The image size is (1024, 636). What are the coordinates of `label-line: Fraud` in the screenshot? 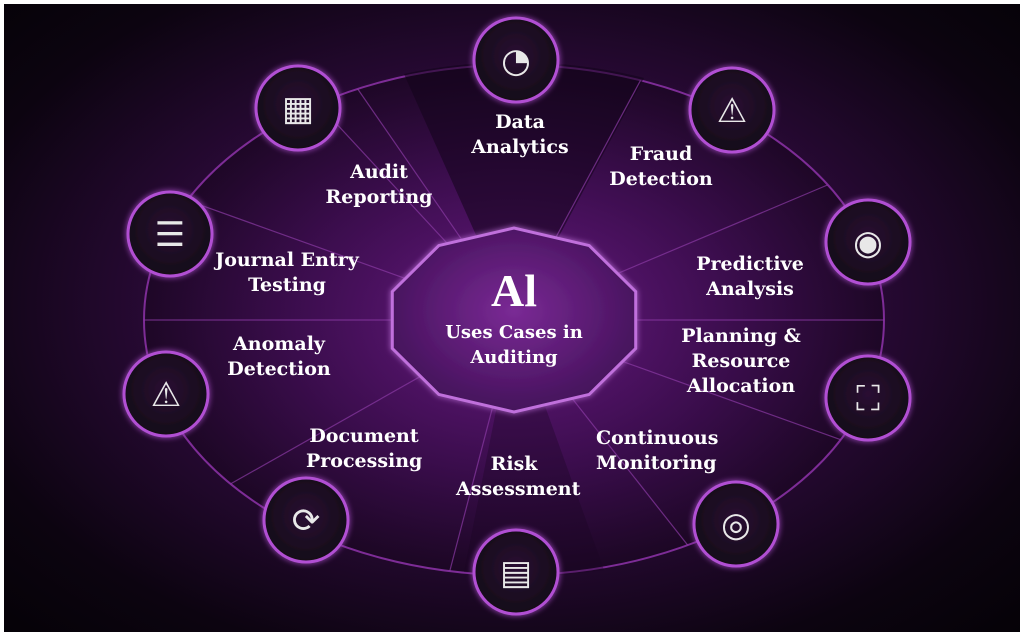 It's located at (661, 154).